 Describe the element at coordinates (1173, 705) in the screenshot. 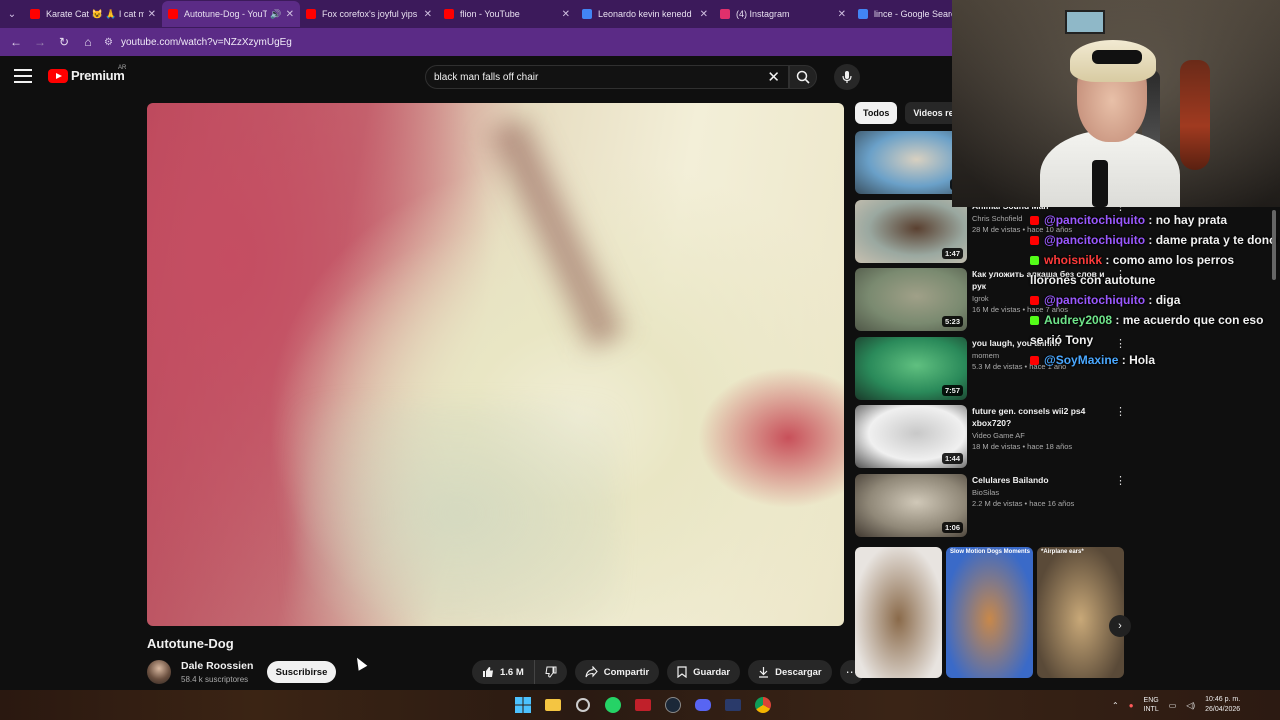

I see `network-icon: ▭` at that location.